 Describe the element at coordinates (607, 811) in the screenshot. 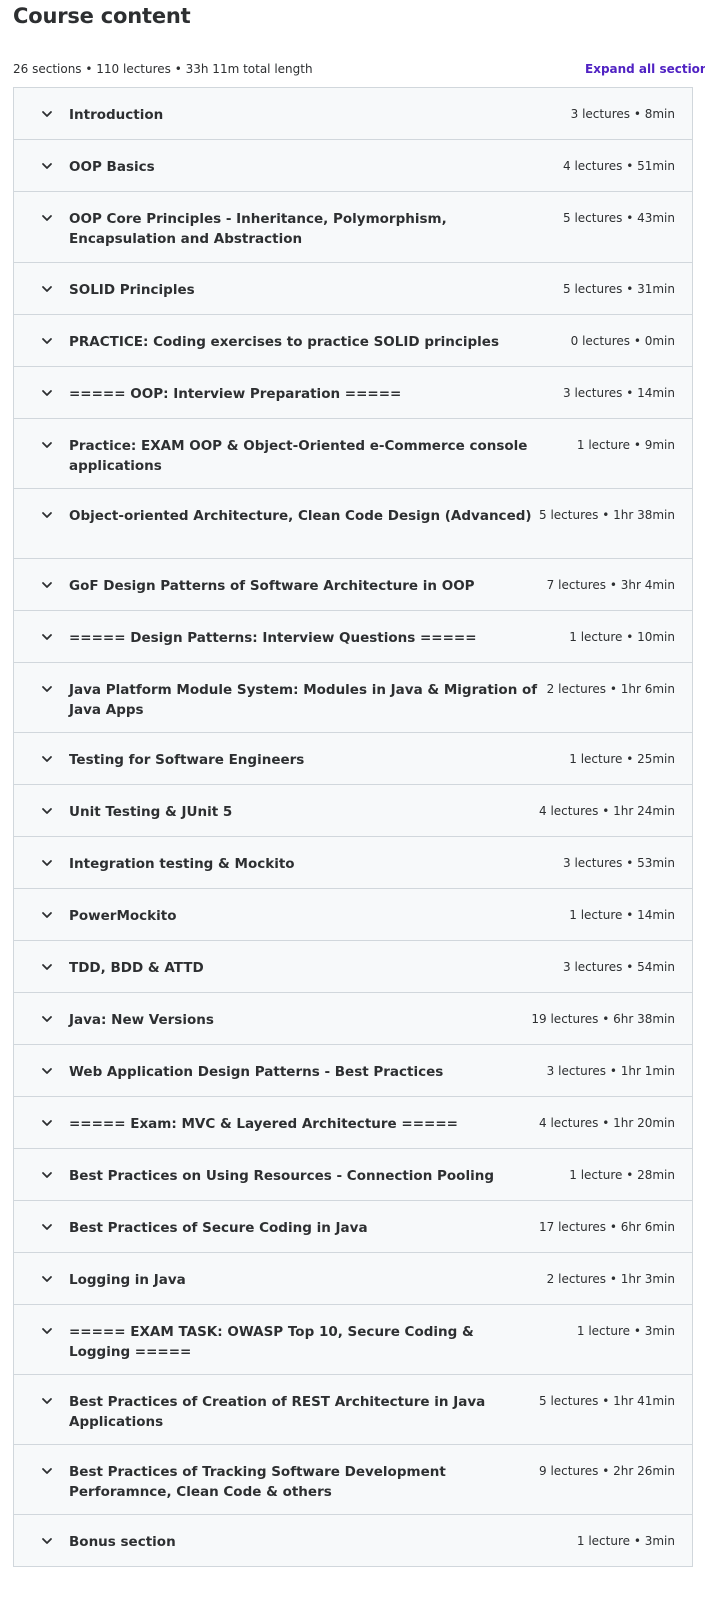

I see `section-lecture-count: 4 lectures • 1hr 24min` at that location.